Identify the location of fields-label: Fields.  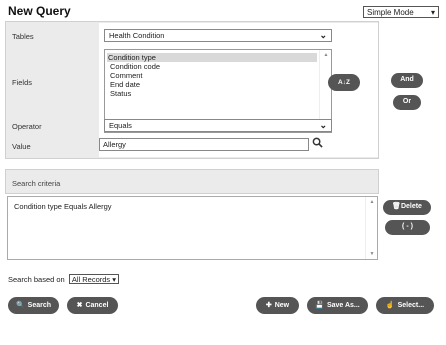
(22, 82).